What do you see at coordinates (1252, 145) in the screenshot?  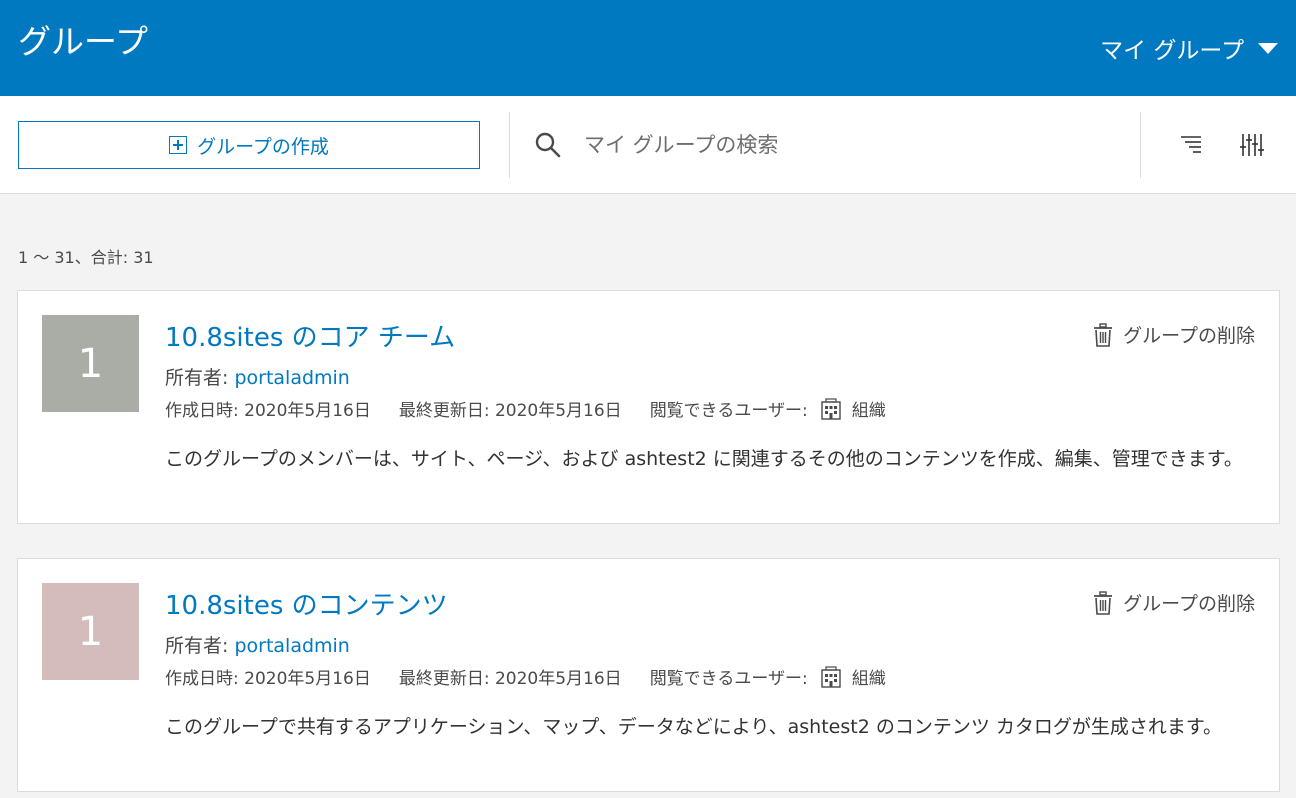 I see `filter-sliders-icon` at bounding box center [1252, 145].